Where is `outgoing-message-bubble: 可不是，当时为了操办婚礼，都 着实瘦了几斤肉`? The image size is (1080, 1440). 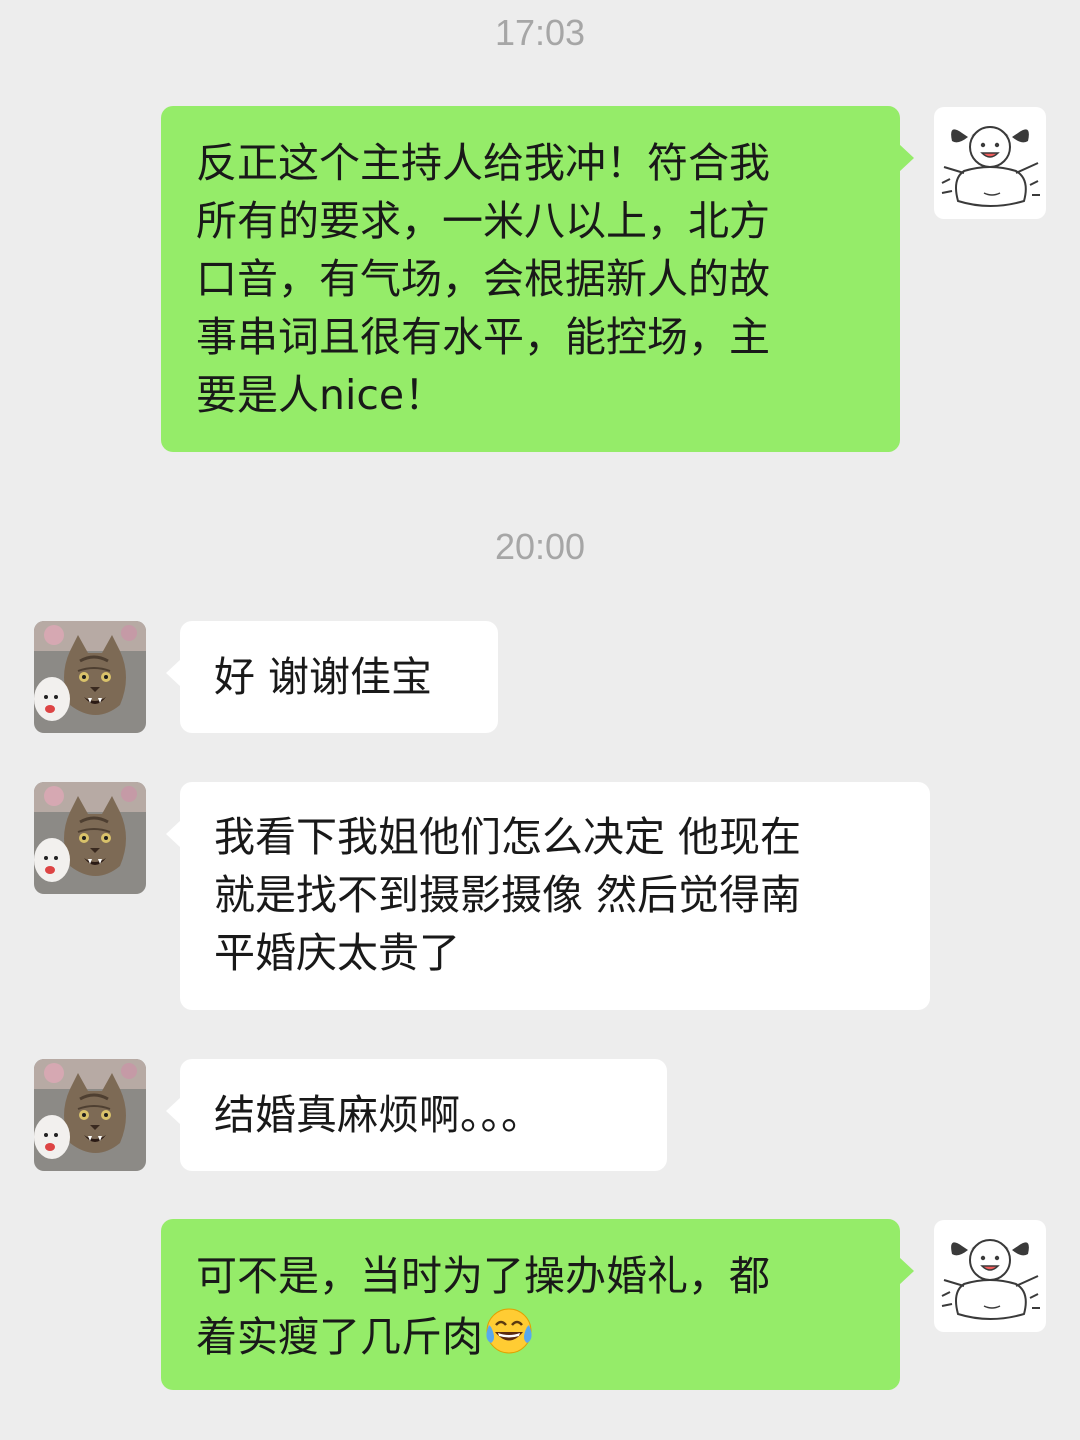 outgoing-message-bubble: 可不是，当时为了操办婚礼，都 着实瘦了几斤肉 is located at coordinates (537, 1304).